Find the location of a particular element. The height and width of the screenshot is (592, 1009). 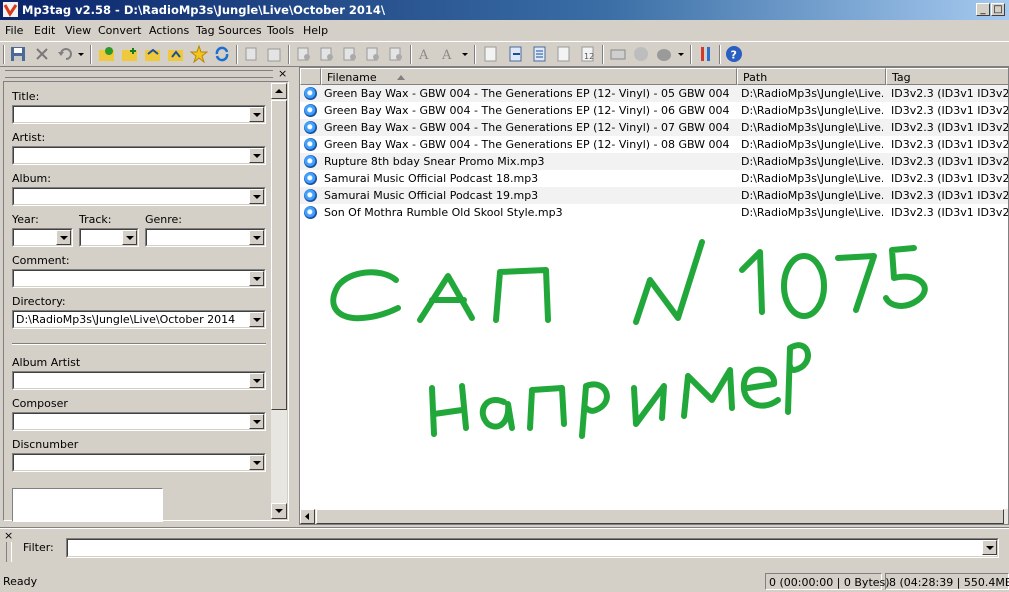

tag-filename-icon is located at coordinates (304, 54).